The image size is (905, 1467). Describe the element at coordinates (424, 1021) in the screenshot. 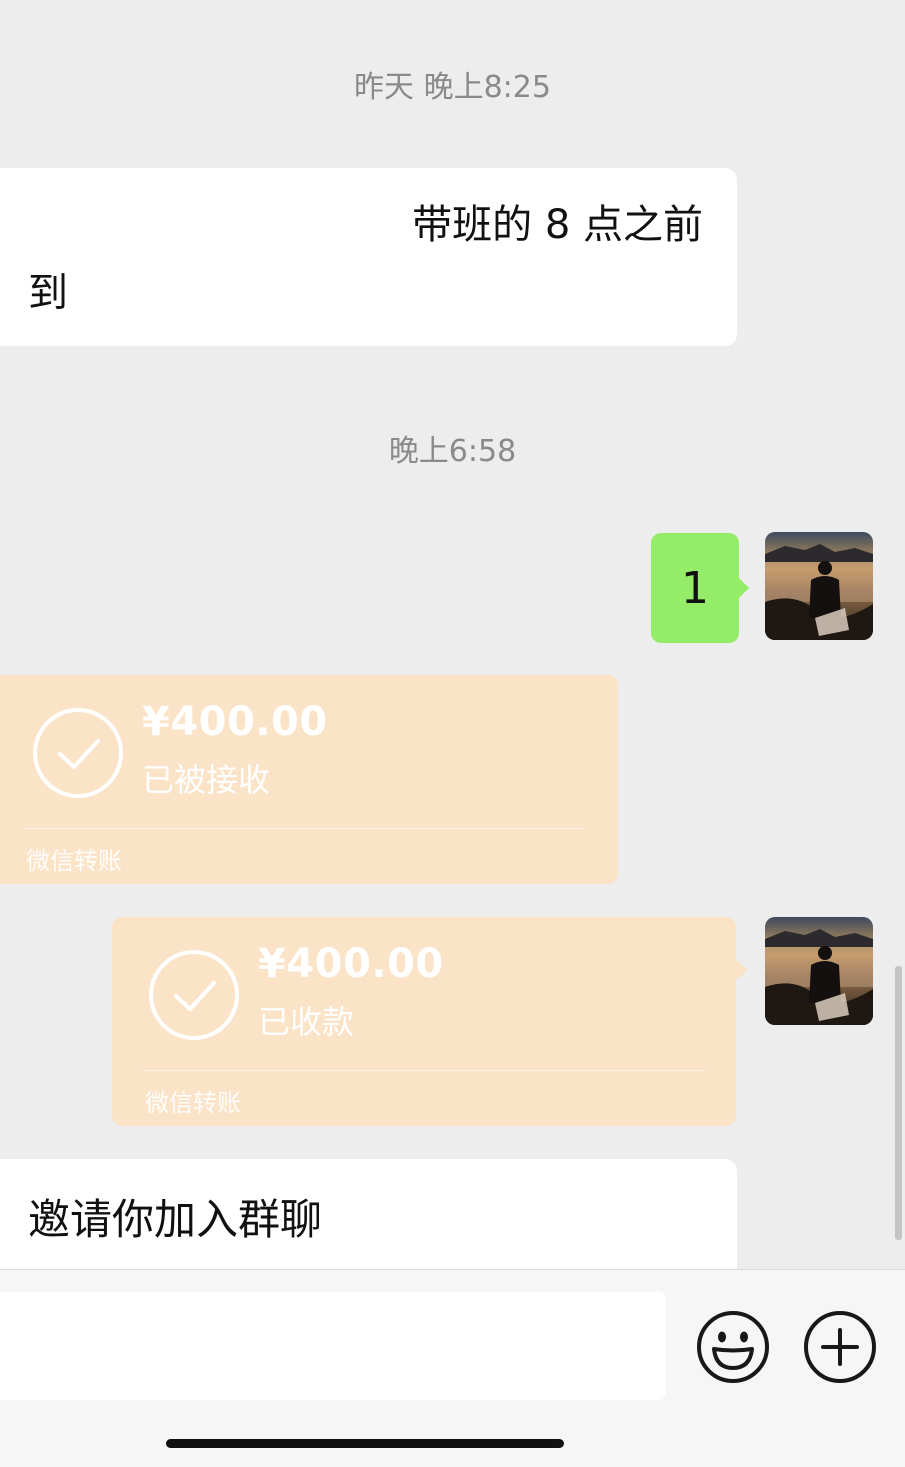

I see `transfer-card-collected: ¥400.00 已收款 微信转账` at that location.